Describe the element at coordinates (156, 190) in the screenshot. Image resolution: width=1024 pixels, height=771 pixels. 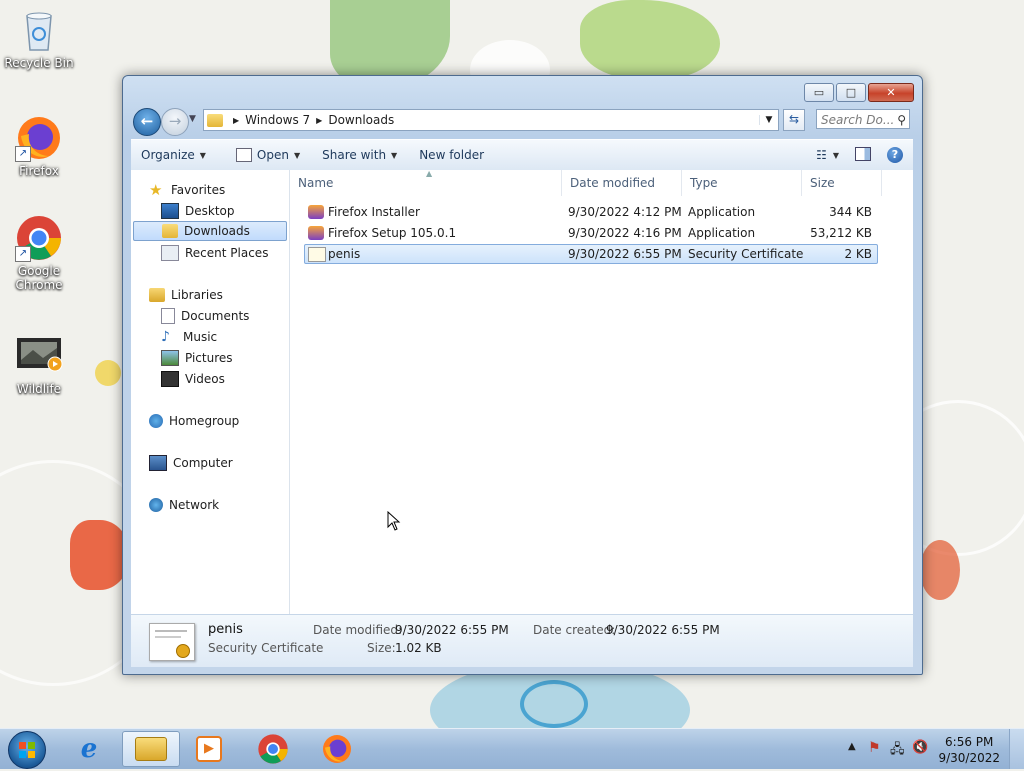
I see `star-icon: ★` at that location.